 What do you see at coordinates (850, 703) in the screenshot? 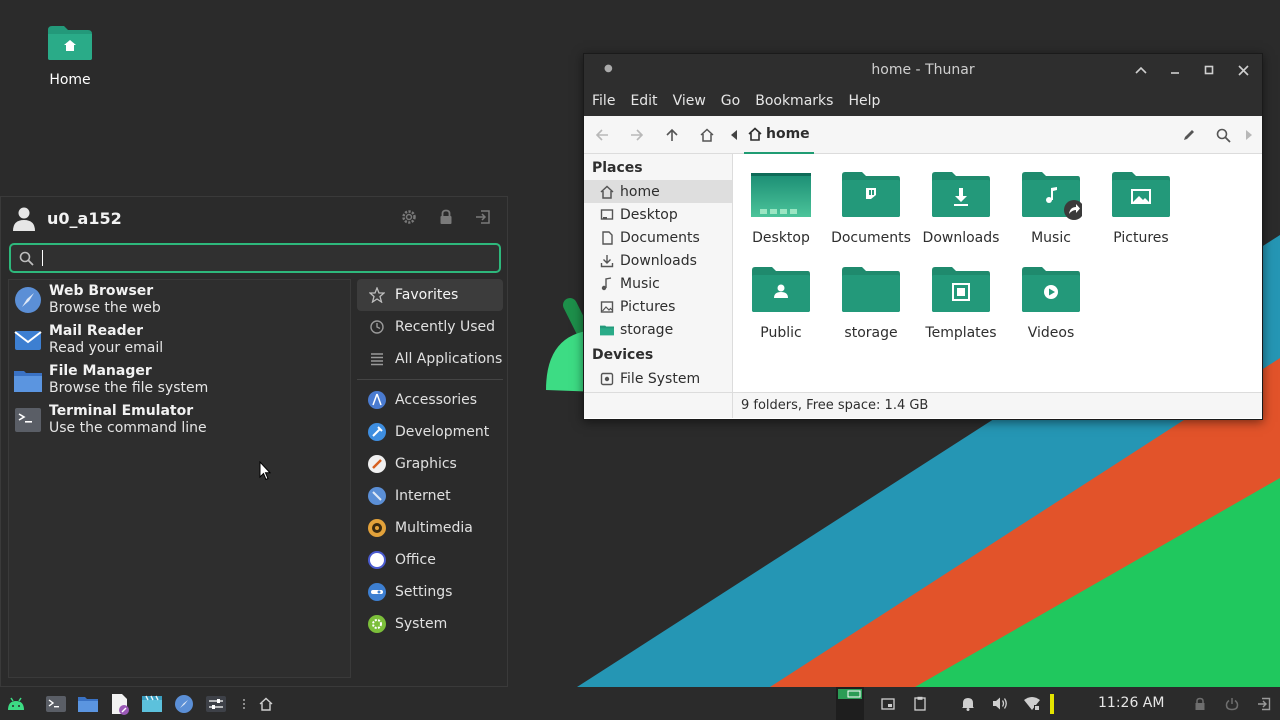
I see `workspace-switcher` at bounding box center [850, 703].